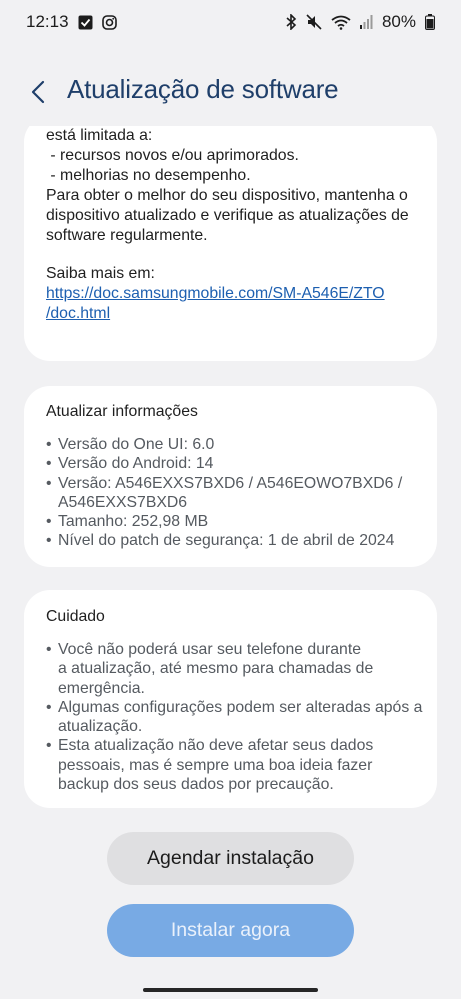  I want to click on documentation-link-line: /doc.html, so click(227, 314).